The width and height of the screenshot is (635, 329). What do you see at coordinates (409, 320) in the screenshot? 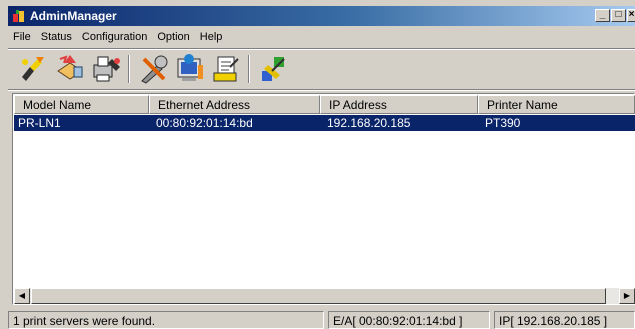
I see `status-ethernet-address: E/A[ 00:80:92:01:14:bd ]` at bounding box center [409, 320].